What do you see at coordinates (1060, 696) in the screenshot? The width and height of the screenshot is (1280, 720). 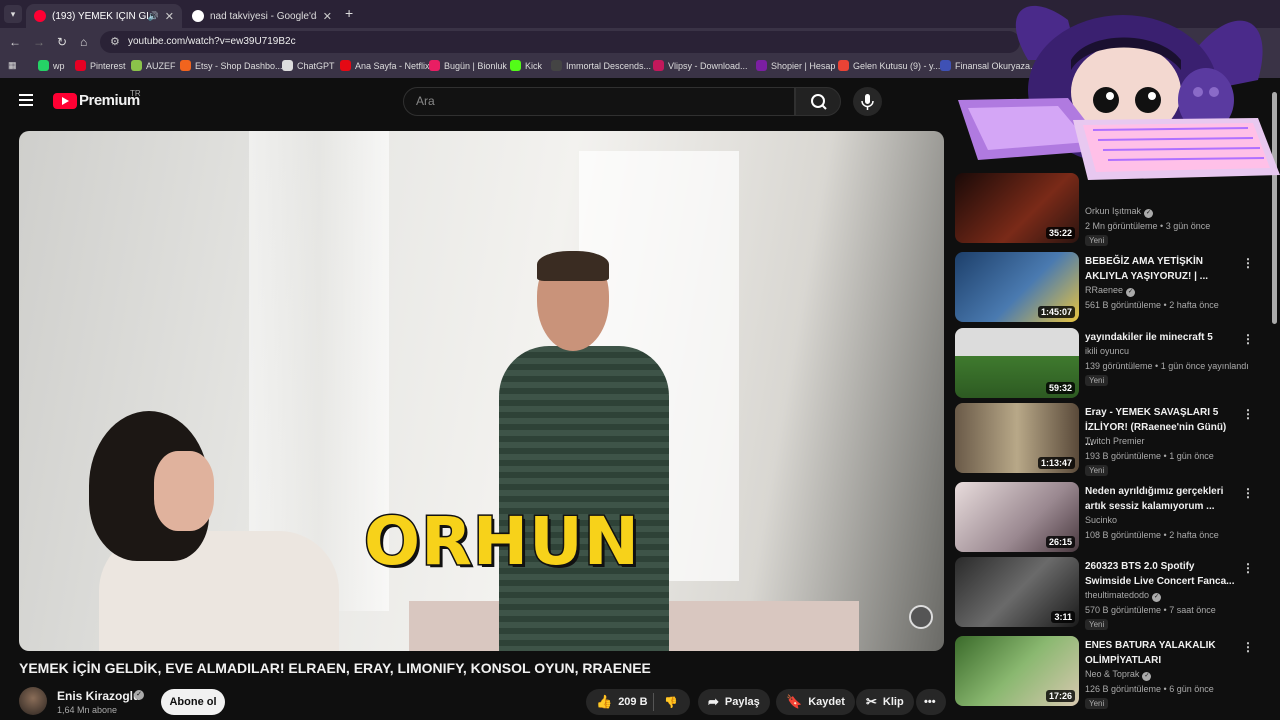 I see `duration-badge: 17:26` at bounding box center [1060, 696].